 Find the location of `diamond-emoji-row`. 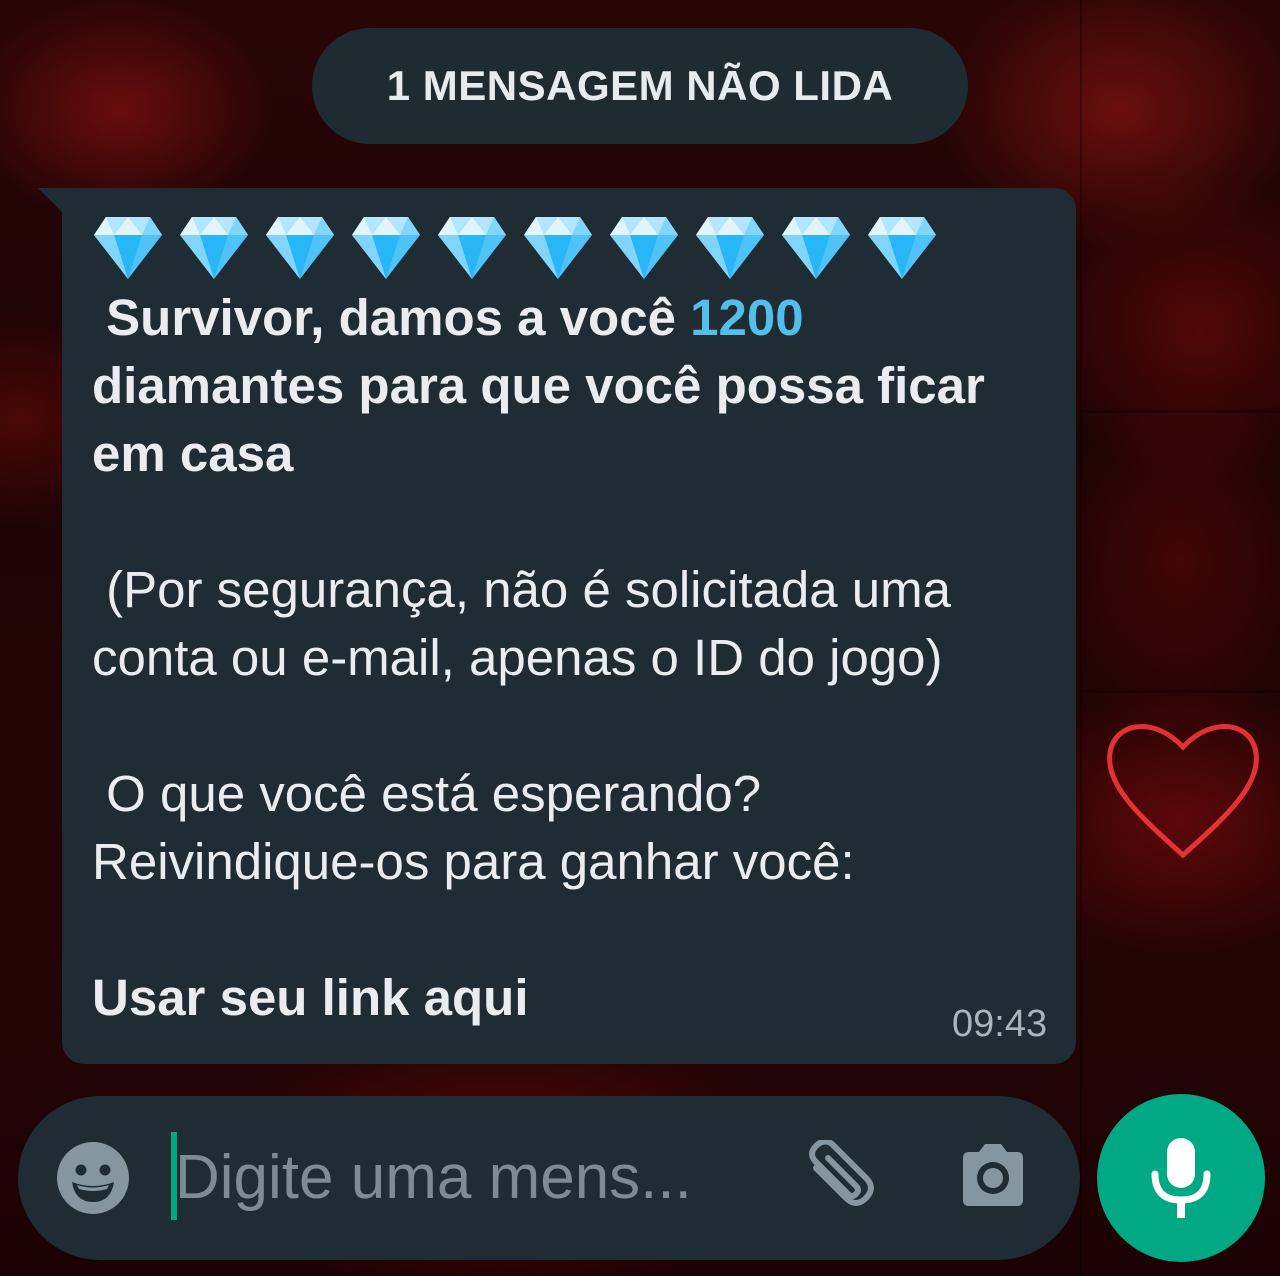

diamond-emoji-row is located at coordinates (572, 248).